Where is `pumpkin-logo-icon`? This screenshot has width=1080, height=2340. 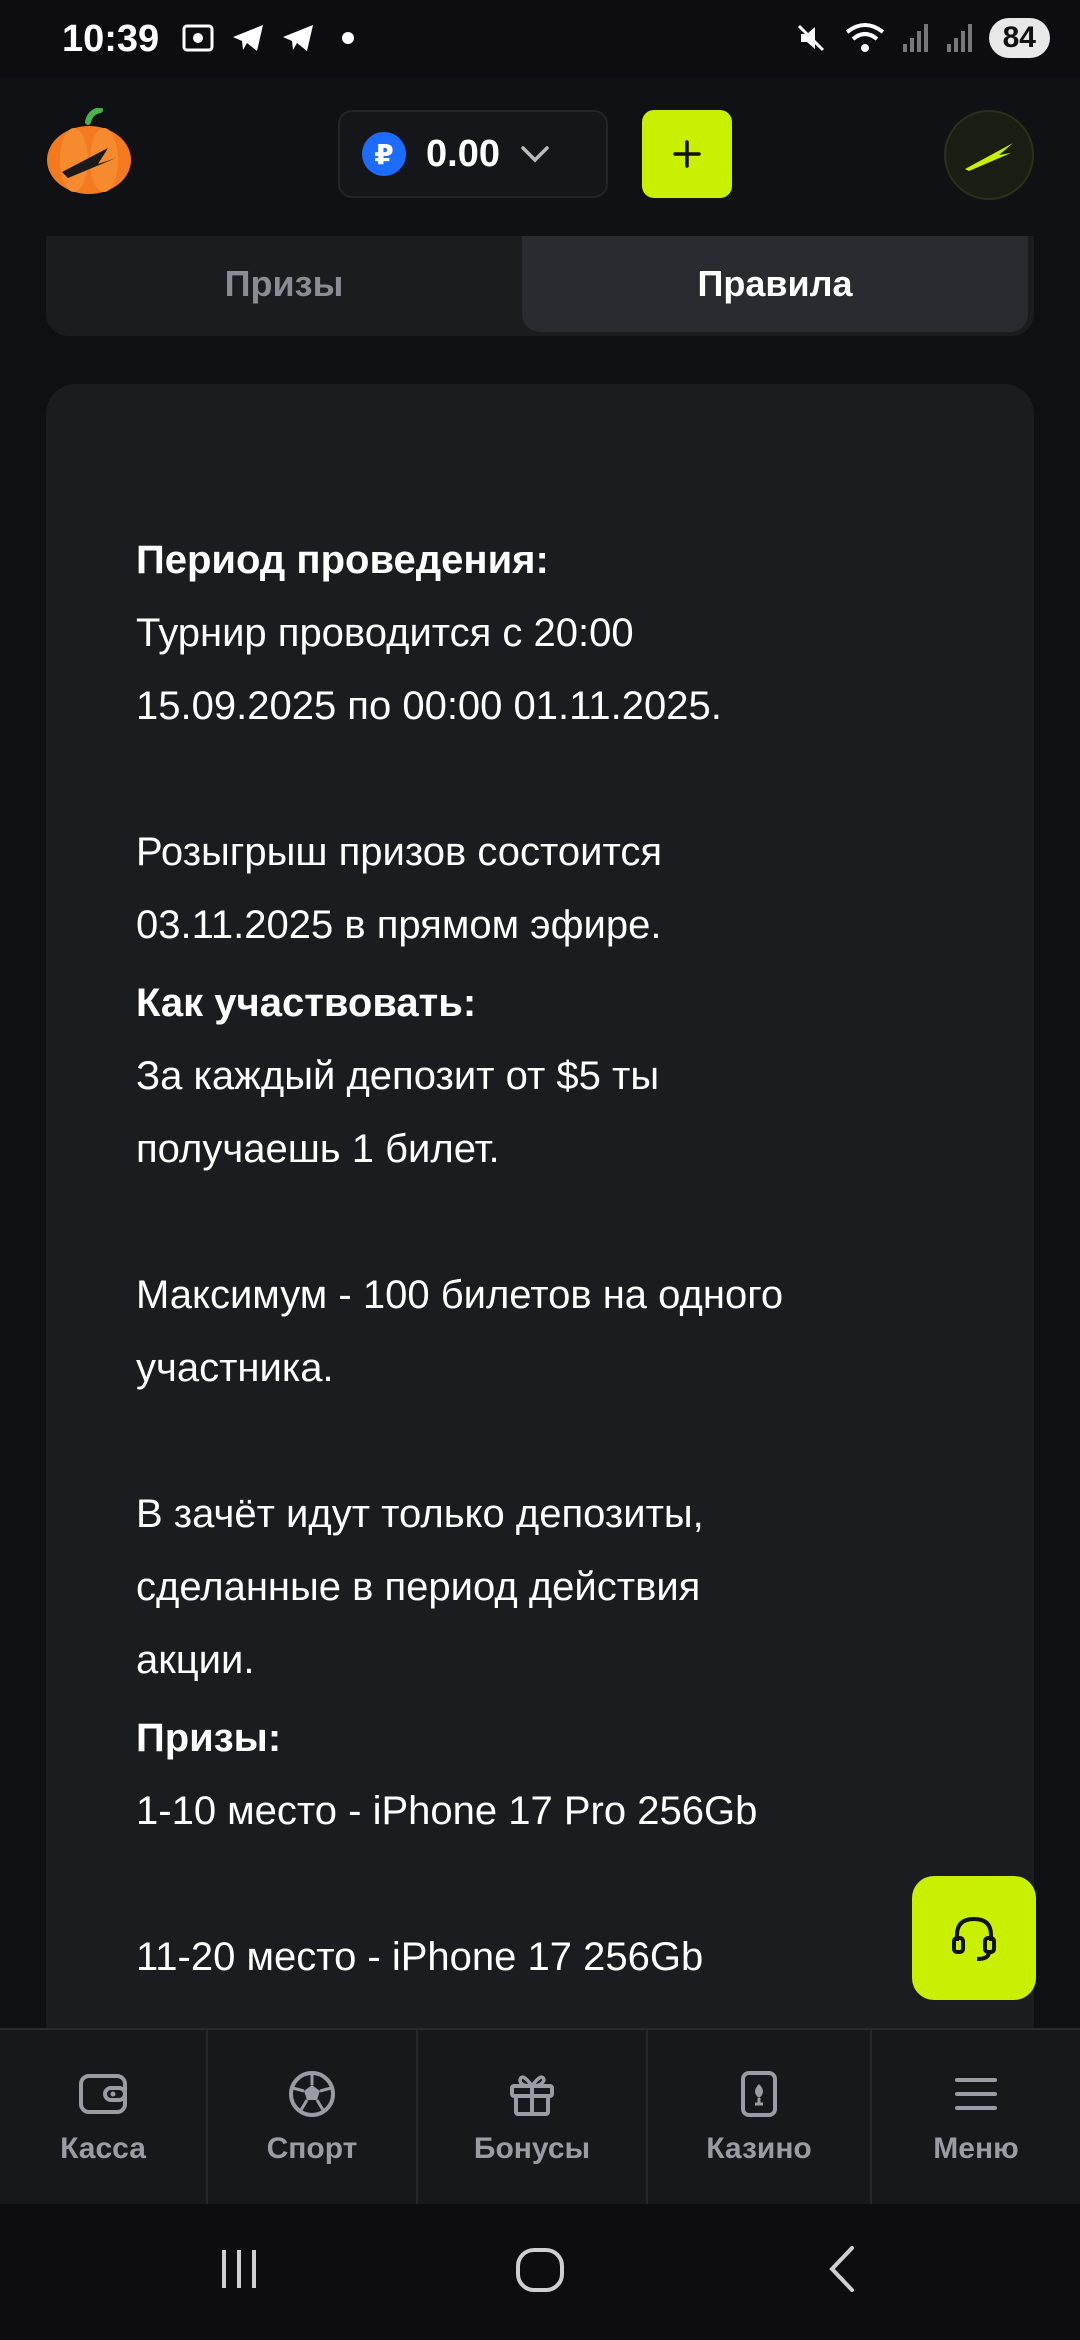
pumpkin-logo-icon is located at coordinates (89, 152).